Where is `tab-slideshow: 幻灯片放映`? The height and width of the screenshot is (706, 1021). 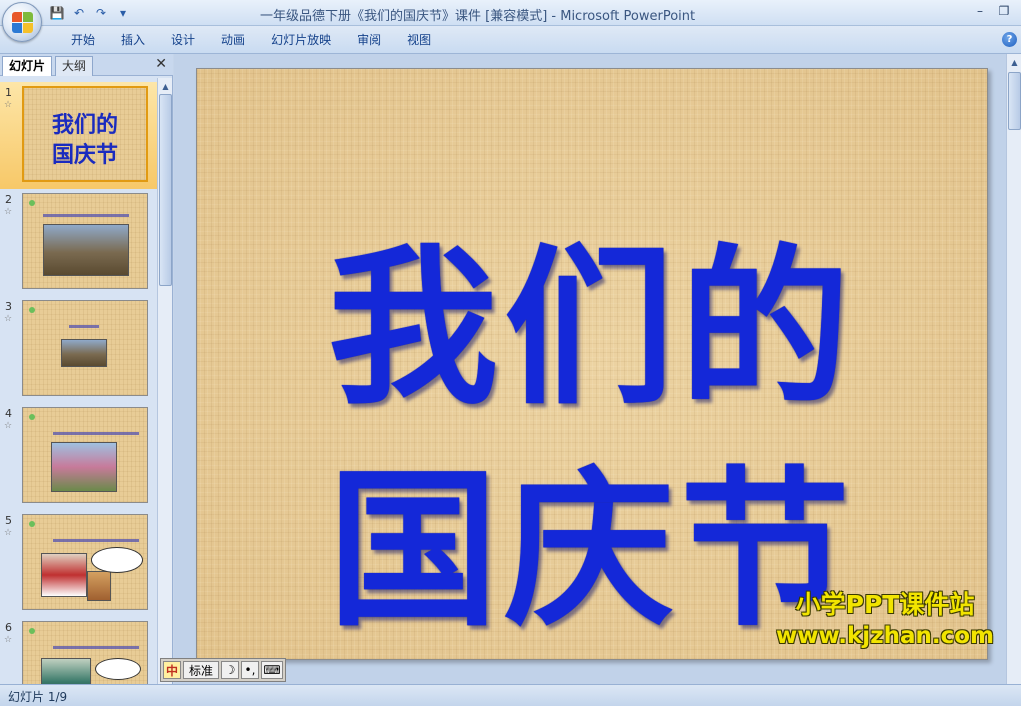
tab-slideshow: 幻灯片放映 is located at coordinates (301, 40).